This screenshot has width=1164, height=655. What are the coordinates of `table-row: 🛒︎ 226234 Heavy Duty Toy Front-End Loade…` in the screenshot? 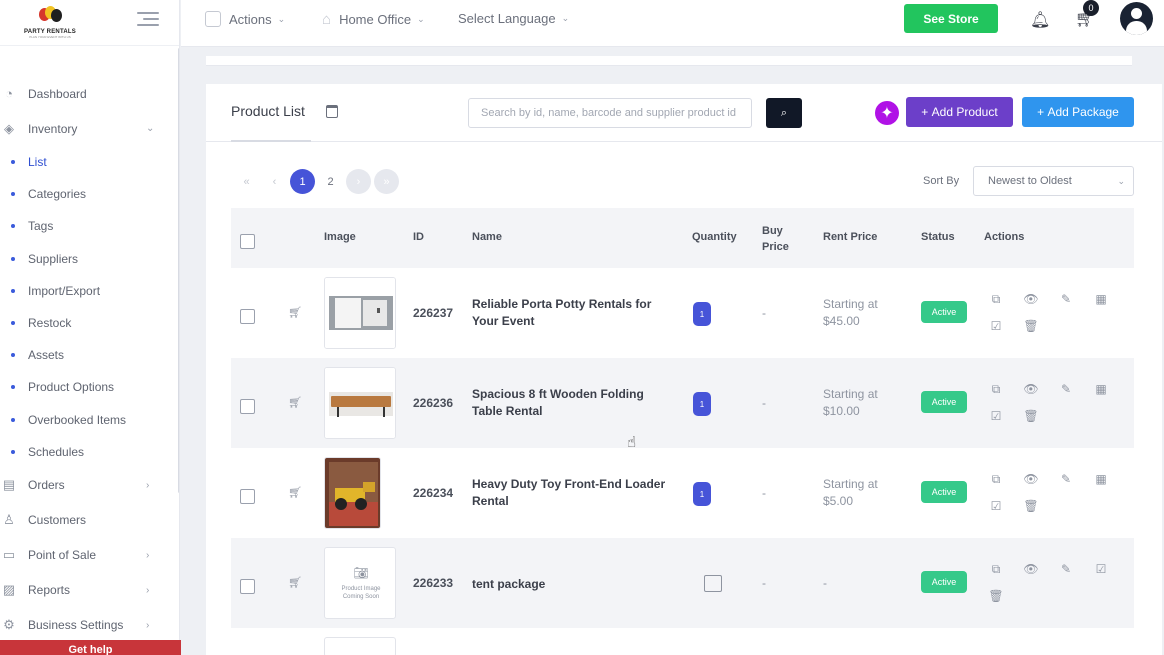 It's located at (682, 493).